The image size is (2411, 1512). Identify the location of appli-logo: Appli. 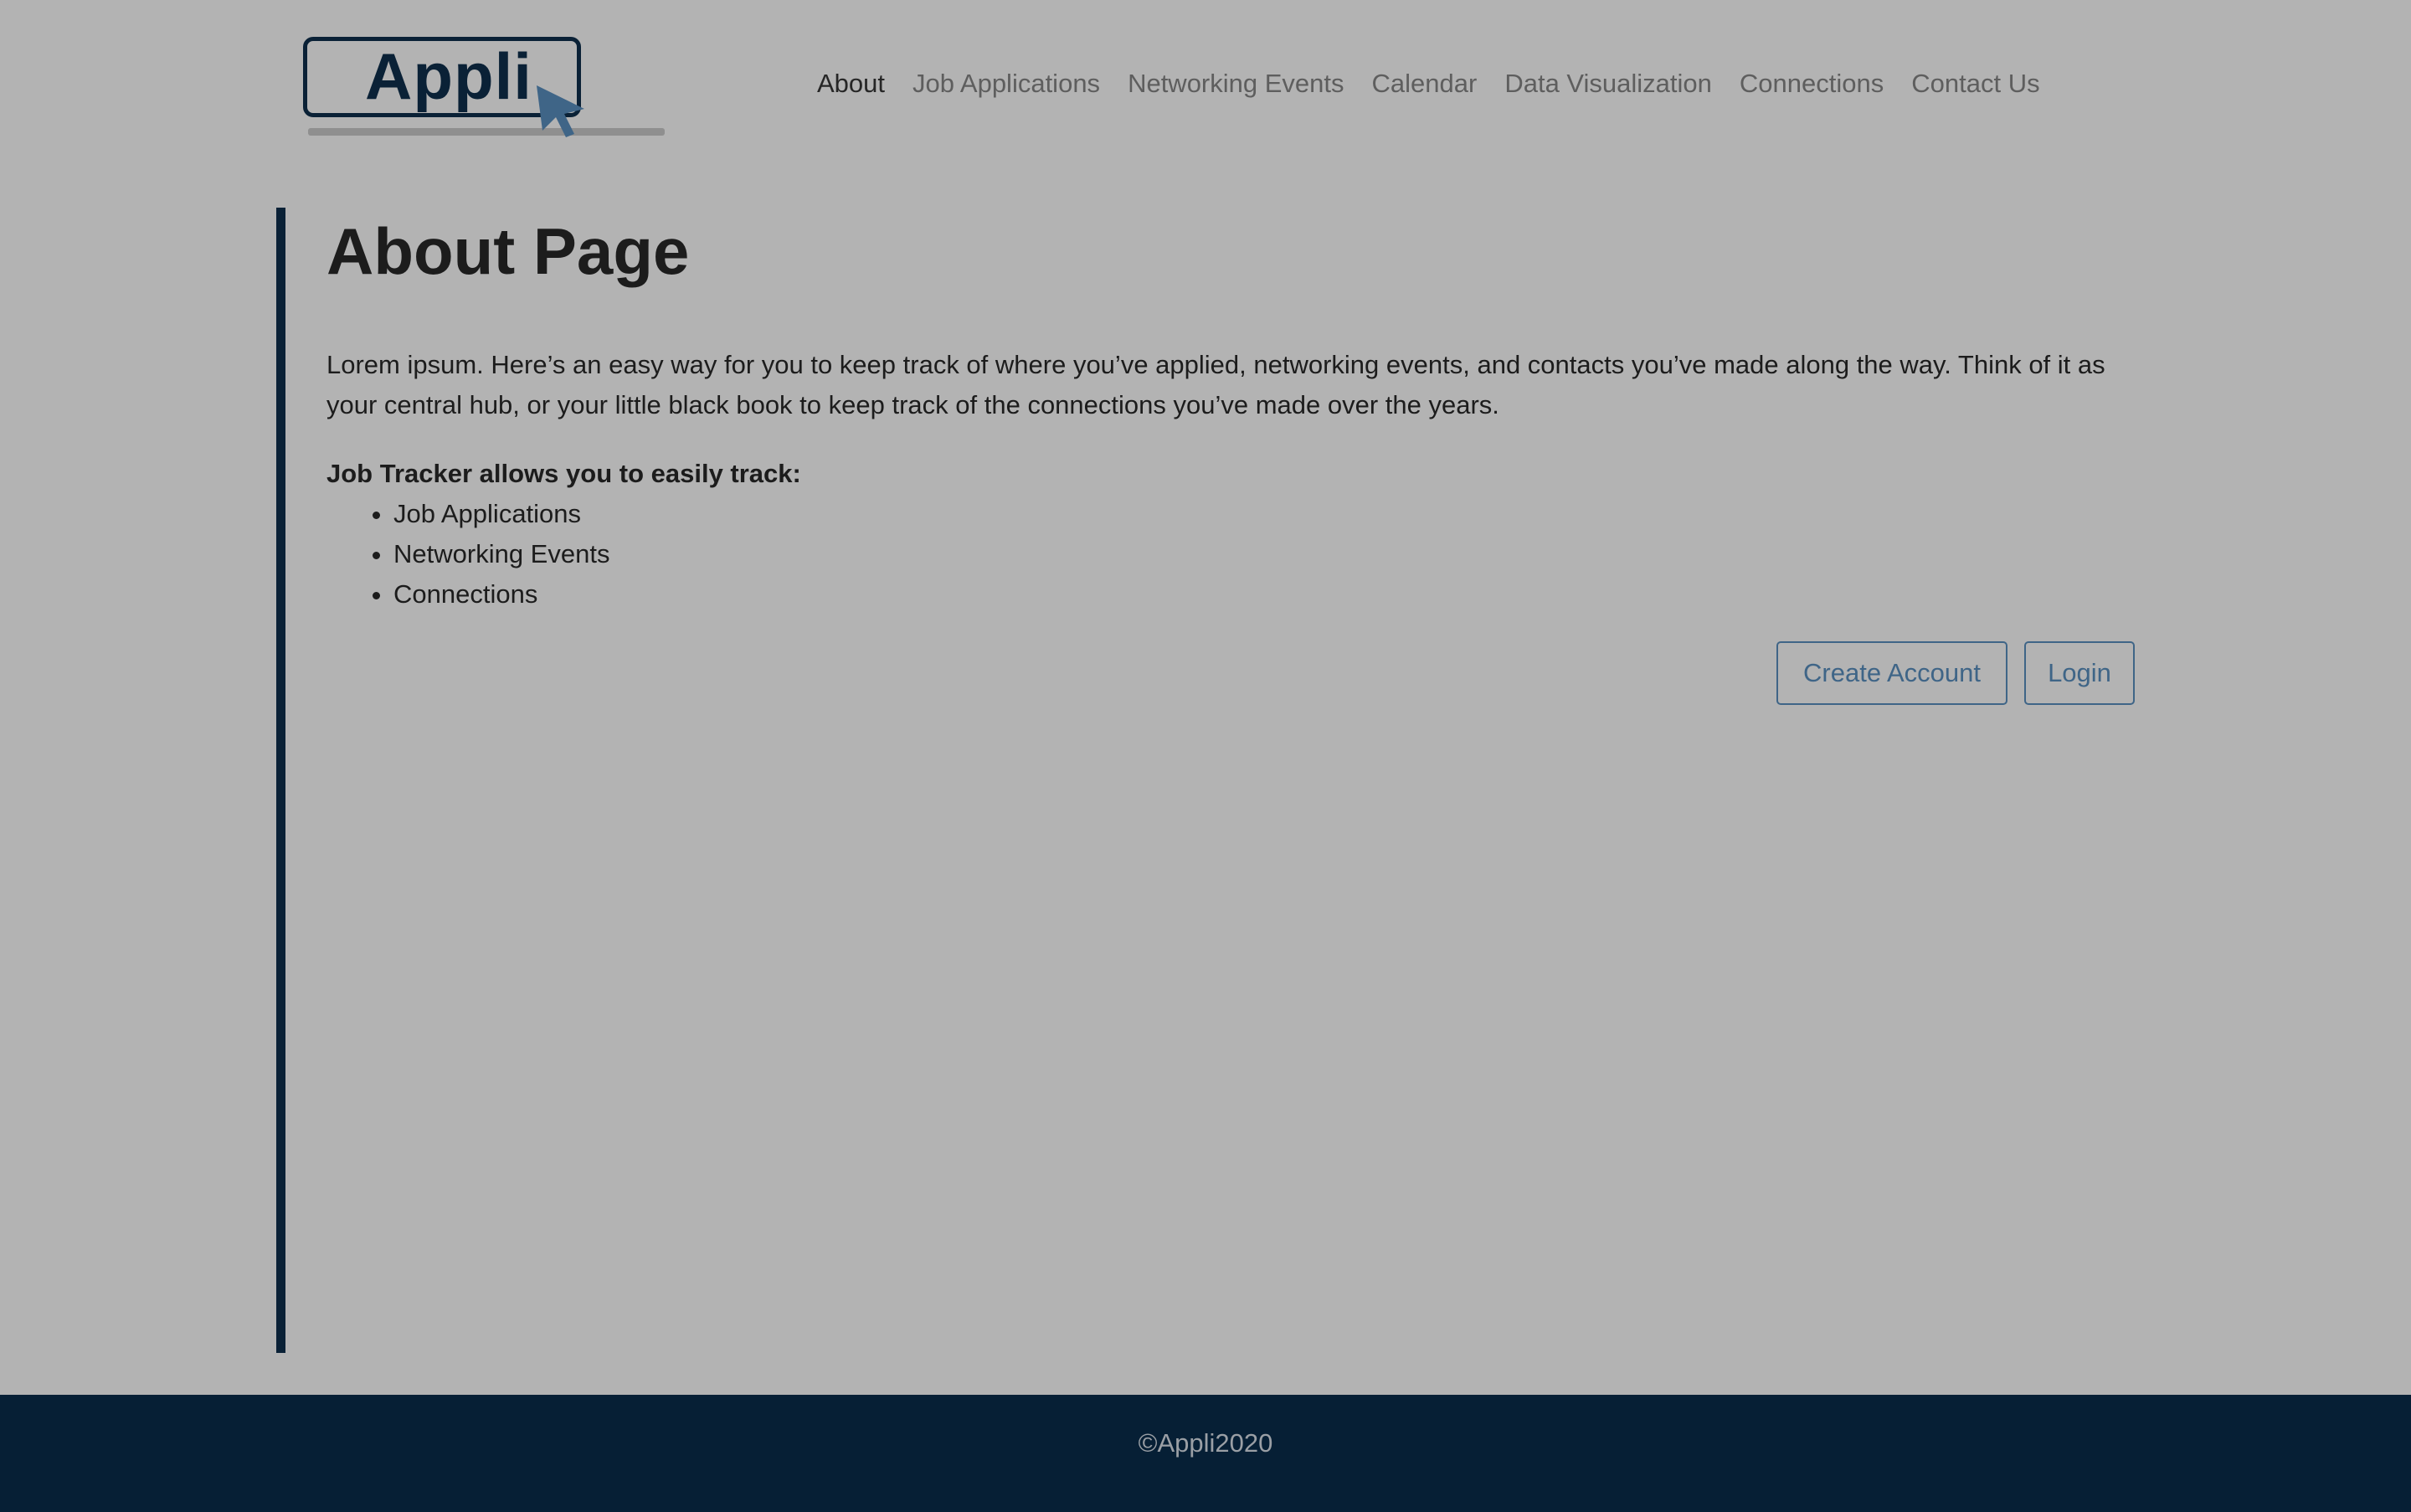
(485, 88).